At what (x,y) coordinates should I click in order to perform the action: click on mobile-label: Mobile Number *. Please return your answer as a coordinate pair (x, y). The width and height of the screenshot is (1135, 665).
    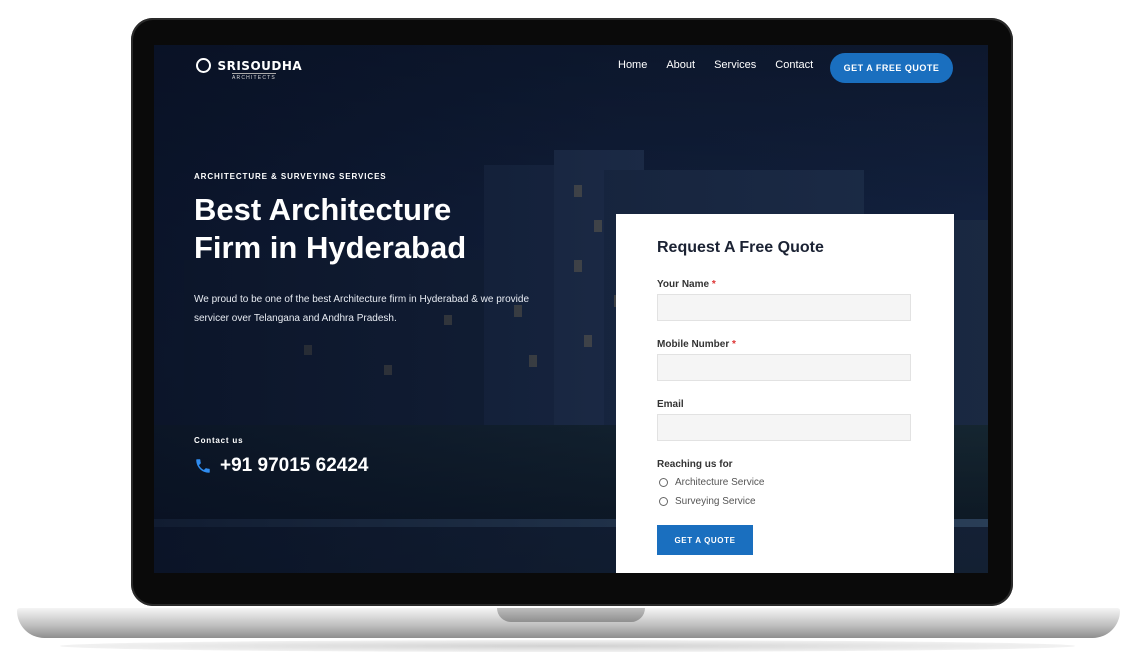
    Looking at the image, I should click on (696, 344).